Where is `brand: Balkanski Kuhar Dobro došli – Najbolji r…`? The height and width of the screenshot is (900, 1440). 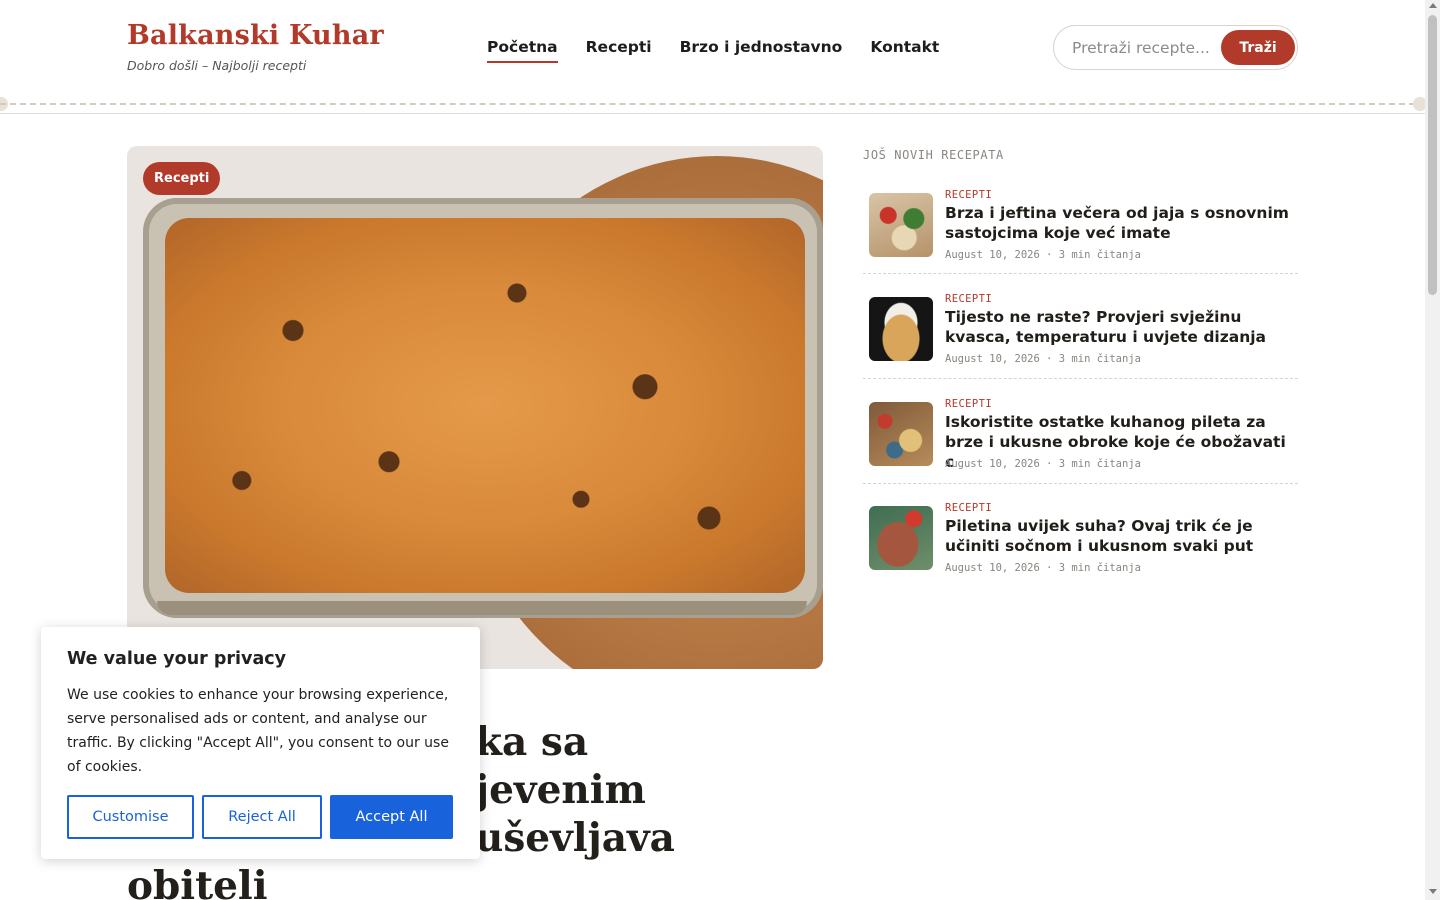 brand: Balkanski Kuhar Dobro došli – Najbolji r… is located at coordinates (255, 46).